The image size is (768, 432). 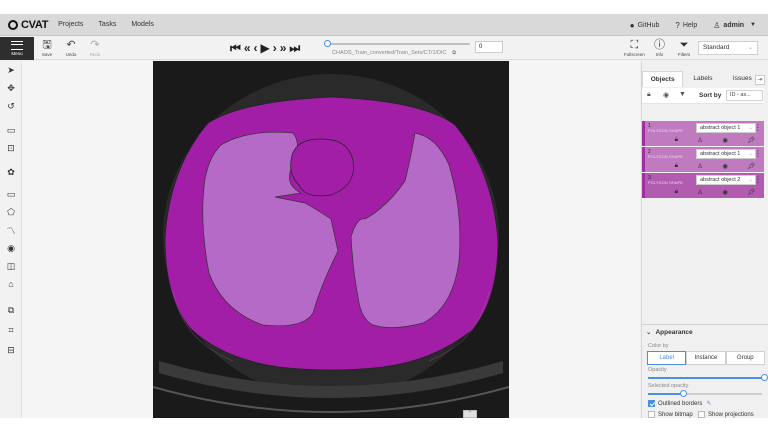 What do you see at coordinates (256, 48) in the screenshot?
I see `previous-frame-icon: ‹` at bounding box center [256, 48].